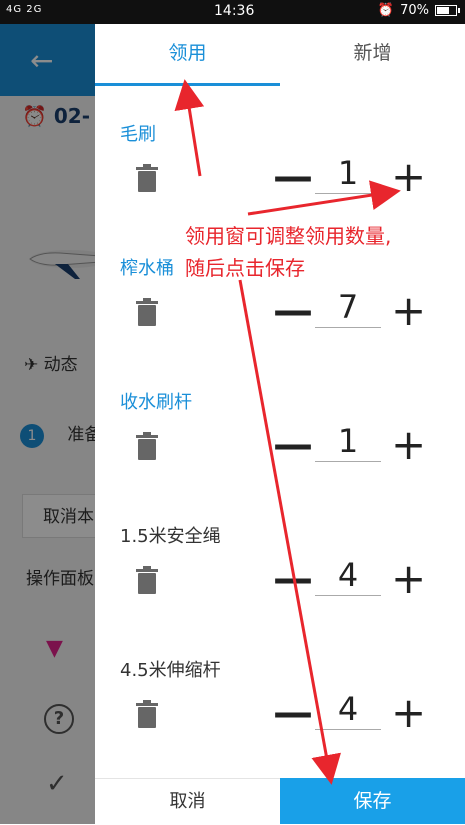 The height and width of the screenshot is (825, 465). Describe the element at coordinates (147, 268) in the screenshot. I see `item-name: 榨水桶` at that location.